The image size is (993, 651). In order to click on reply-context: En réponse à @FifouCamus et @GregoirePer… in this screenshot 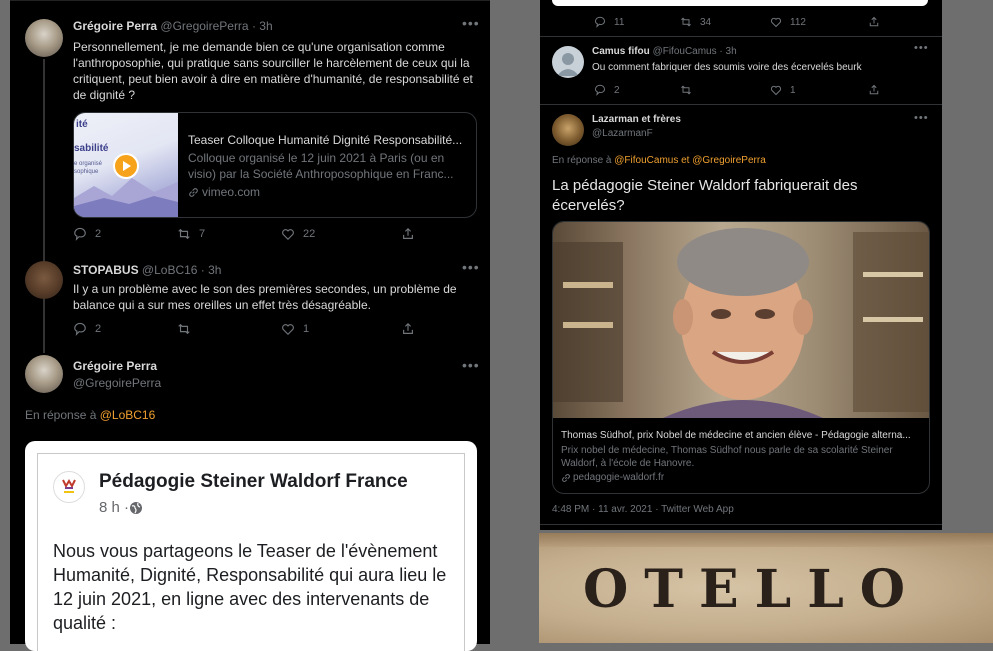, I will do `click(659, 160)`.